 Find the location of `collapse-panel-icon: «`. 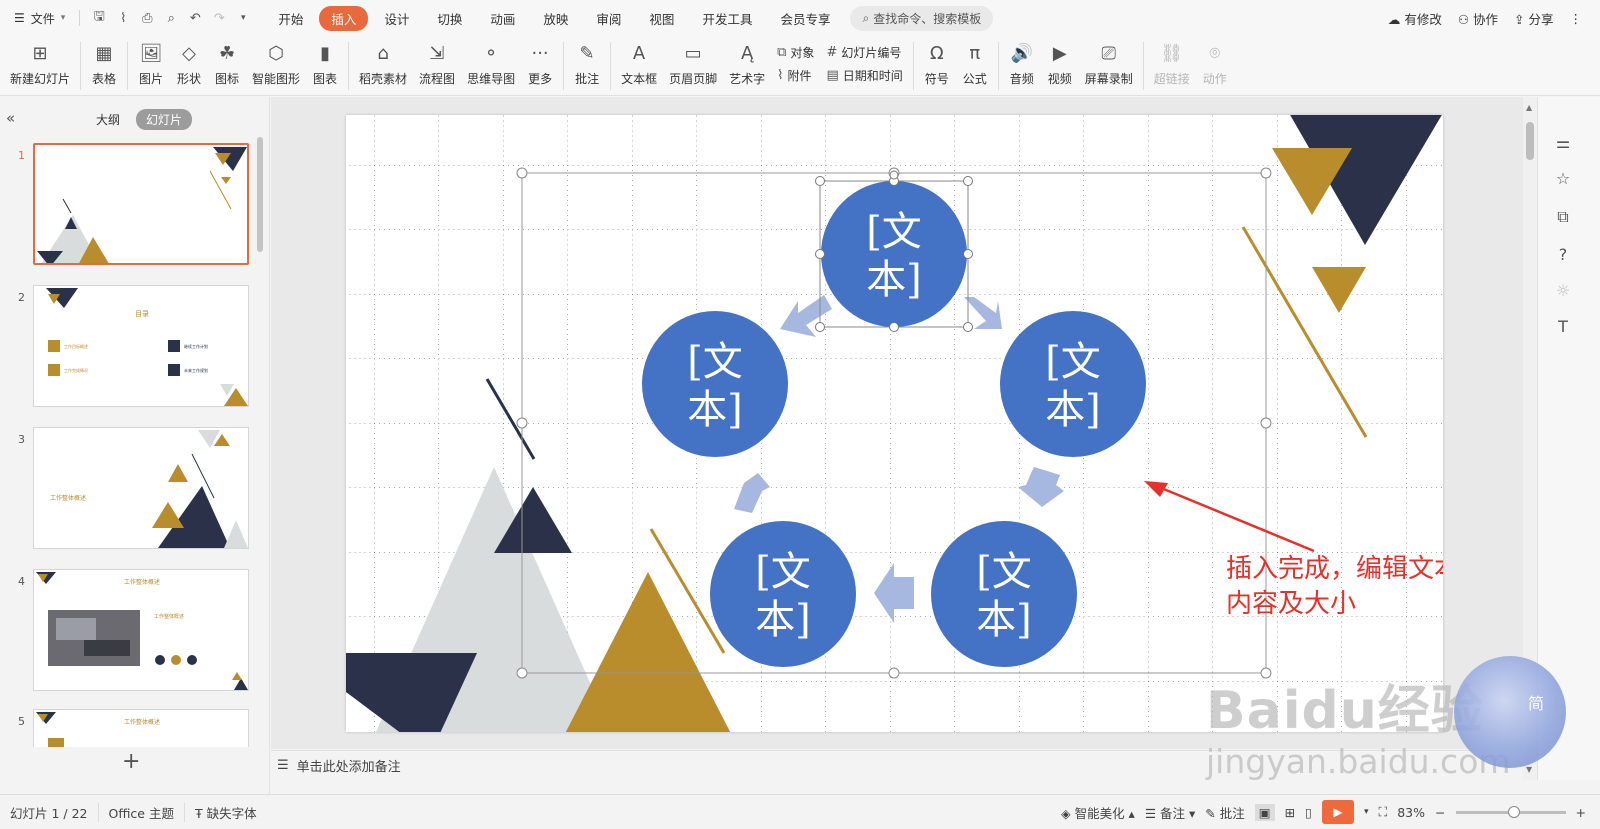

collapse-panel-icon: « is located at coordinates (10, 118).